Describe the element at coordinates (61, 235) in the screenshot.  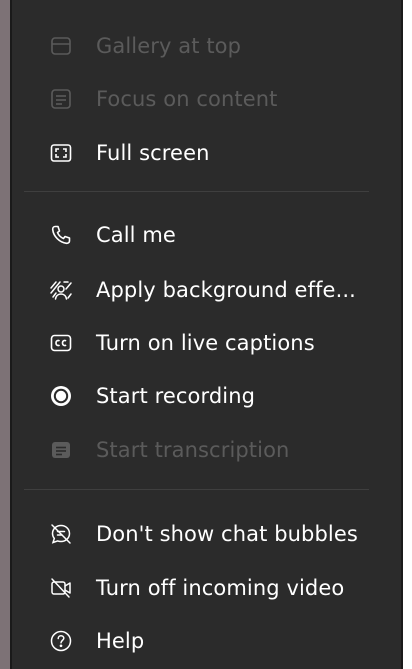
I see `phone-icon` at that location.